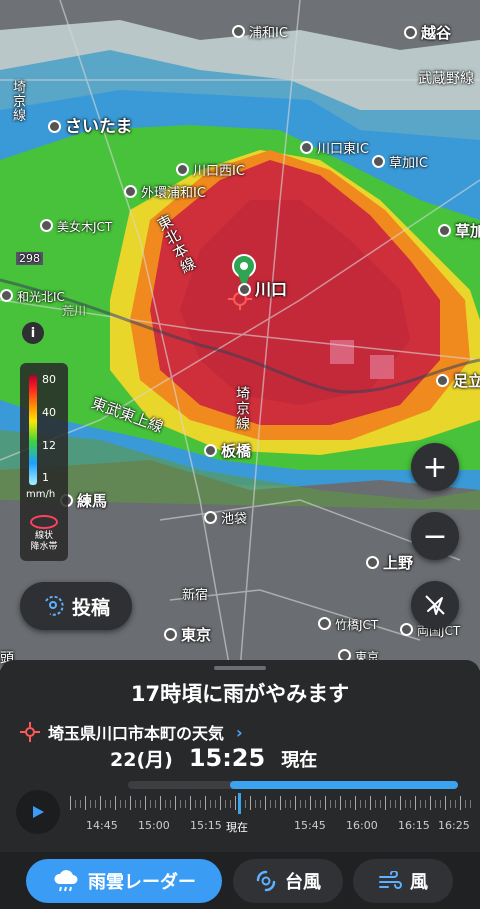  Describe the element at coordinates (90, 124) in the screenshot. I see `map-label: さいたま` at that location.